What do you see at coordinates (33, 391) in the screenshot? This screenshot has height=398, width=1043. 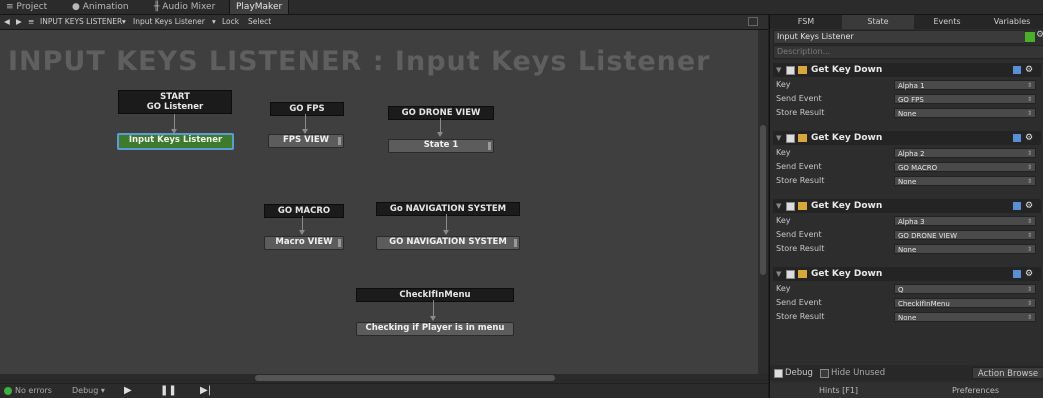 I see `error-count: No errors` at bounding box center [33, 391].